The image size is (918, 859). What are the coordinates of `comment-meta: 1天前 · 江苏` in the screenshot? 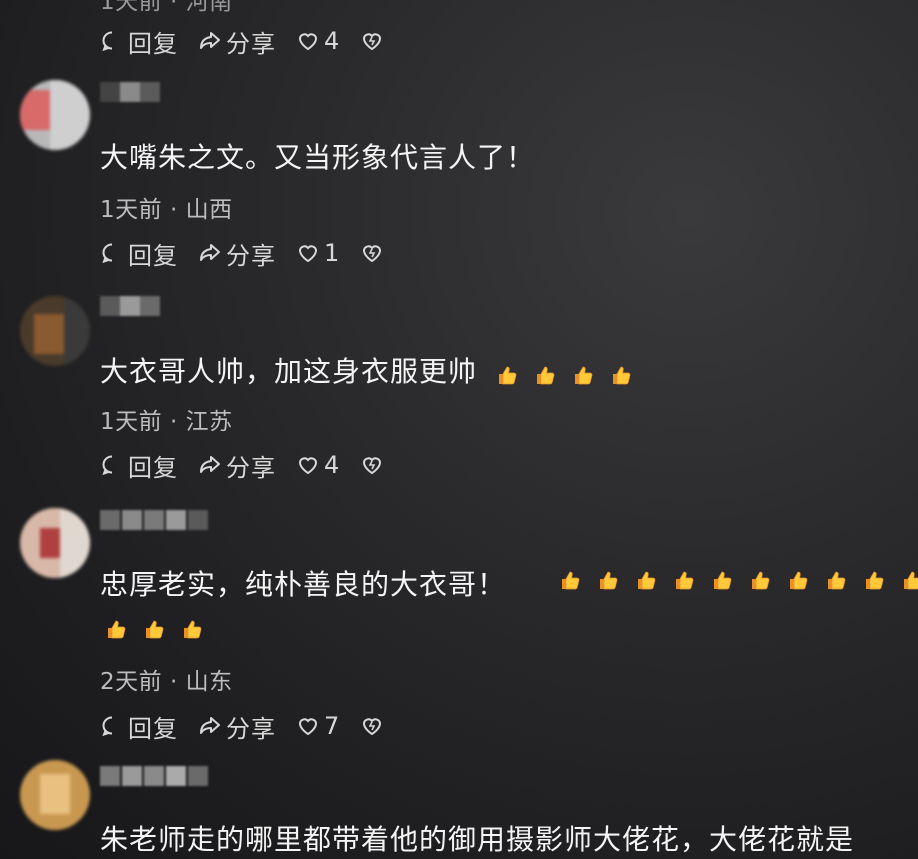 It's located at (166, 422).